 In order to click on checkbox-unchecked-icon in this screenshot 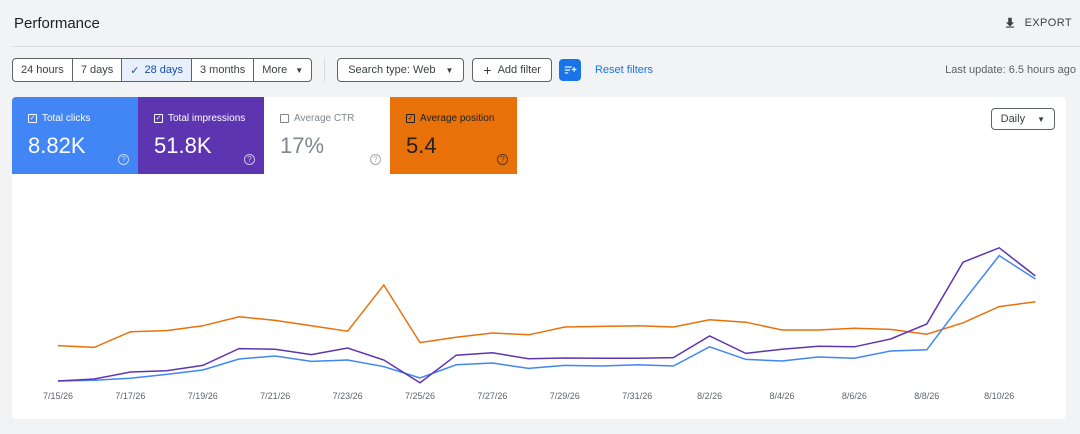, I will do `click(284, 118)`.